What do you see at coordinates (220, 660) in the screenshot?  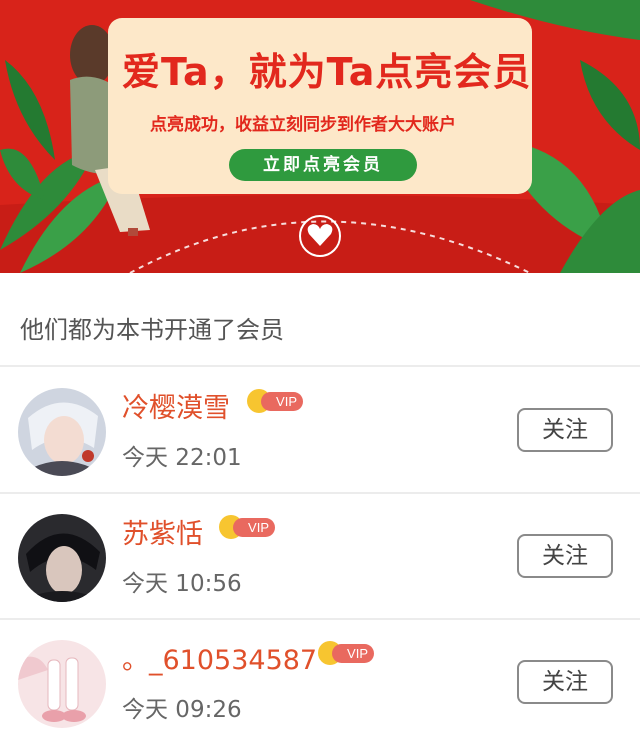 I see `member-name: 。_610534587` at bounding box center [220, 660].